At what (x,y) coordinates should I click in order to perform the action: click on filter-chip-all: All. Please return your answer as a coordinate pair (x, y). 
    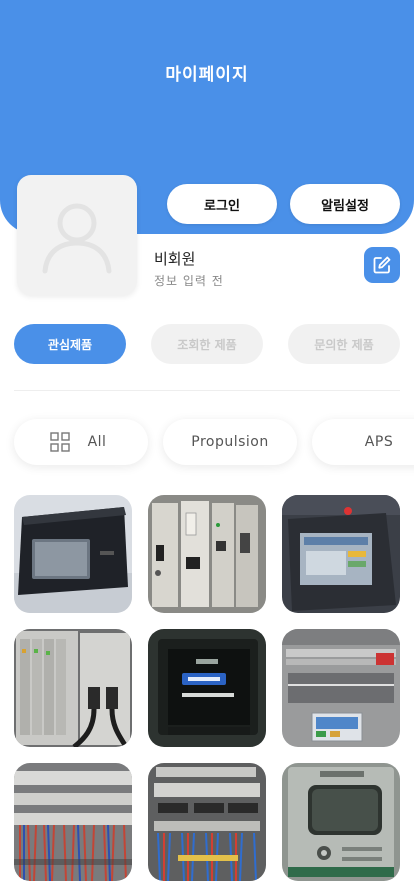
    Looking at the image, I should click on (81, 442).